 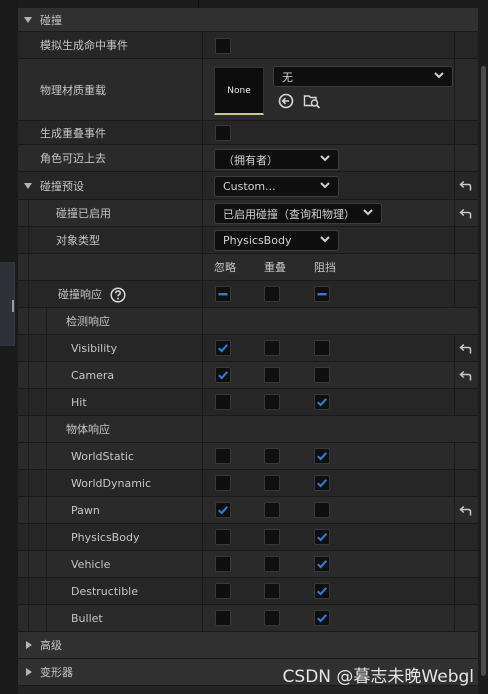 I want to click on collision-enabled-combo: 已启用碰撞（查询和物理）, so click(x=298, y=213).